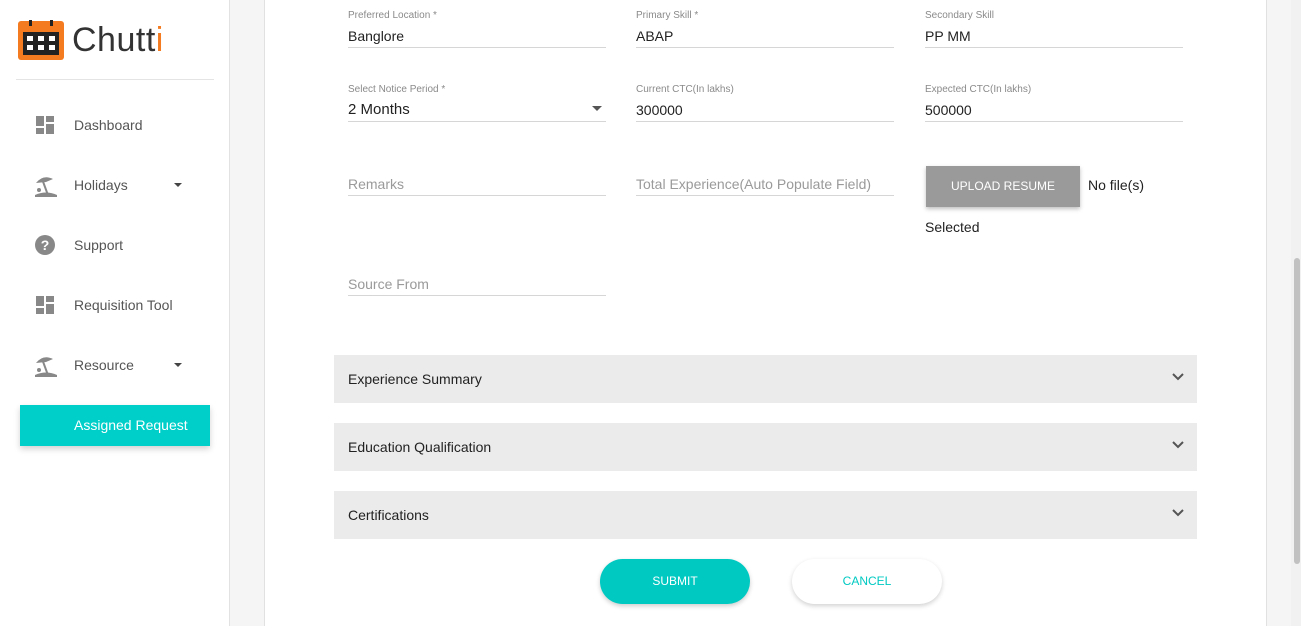 This screenshot has height=626, width=1301. What do you see at coordinates (952, 227) in the screenshot?
I see `file-status-text: Selected` at bounding box center [952, 227].